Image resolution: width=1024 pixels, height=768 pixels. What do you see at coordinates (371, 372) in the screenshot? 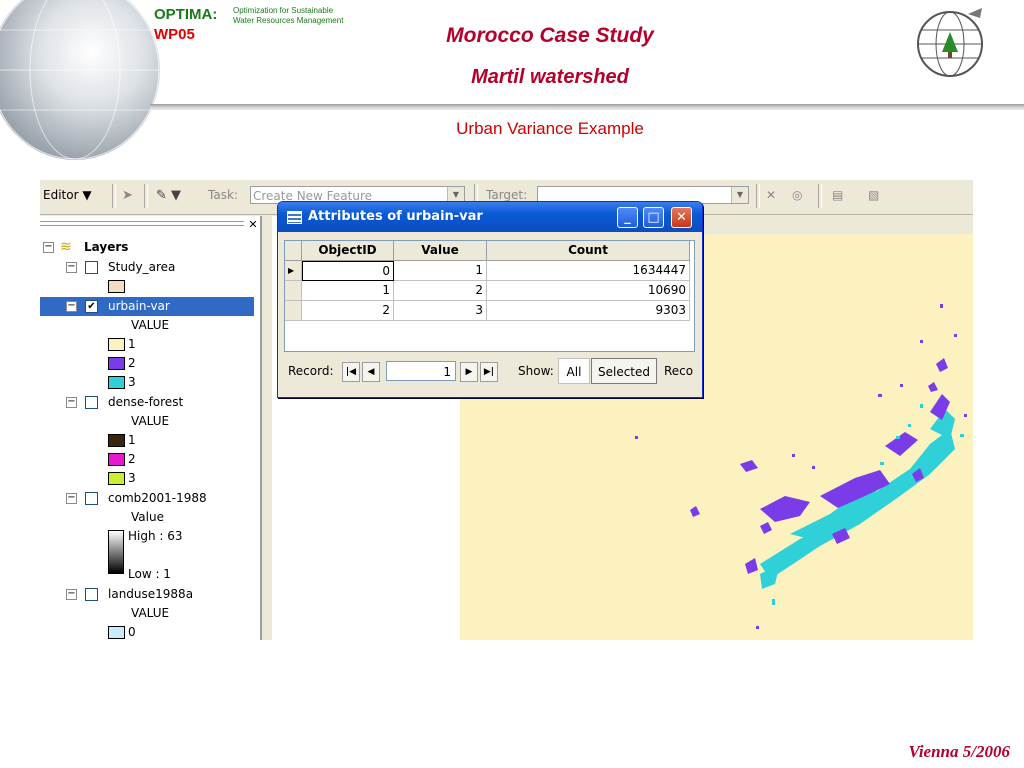
I see `previous-record-icon: ◀` at bounding box center [371, 372].